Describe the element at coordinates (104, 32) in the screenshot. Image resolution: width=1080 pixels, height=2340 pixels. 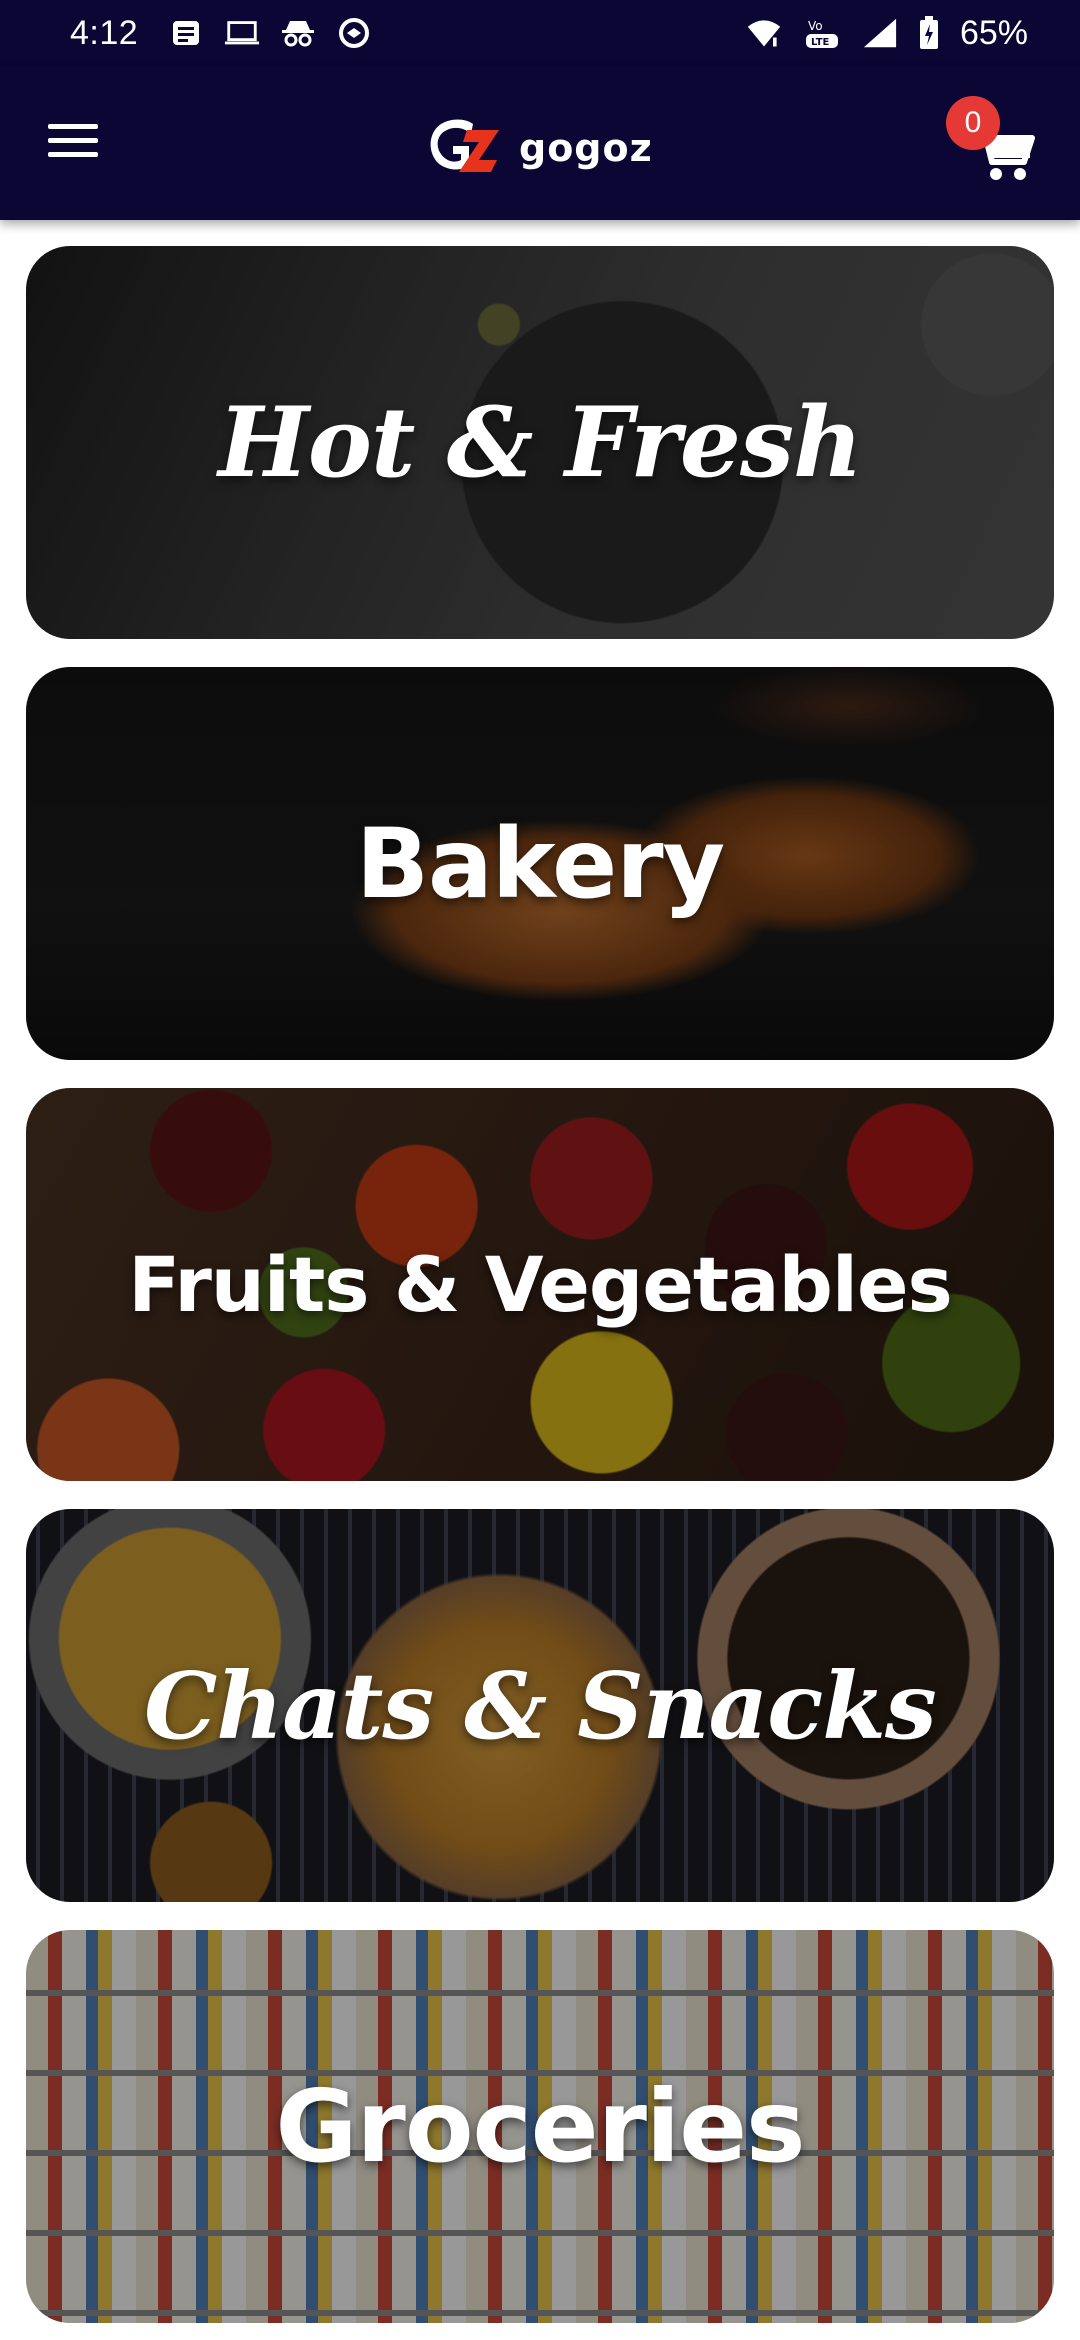
I see `status-time: 4:12` at that location.